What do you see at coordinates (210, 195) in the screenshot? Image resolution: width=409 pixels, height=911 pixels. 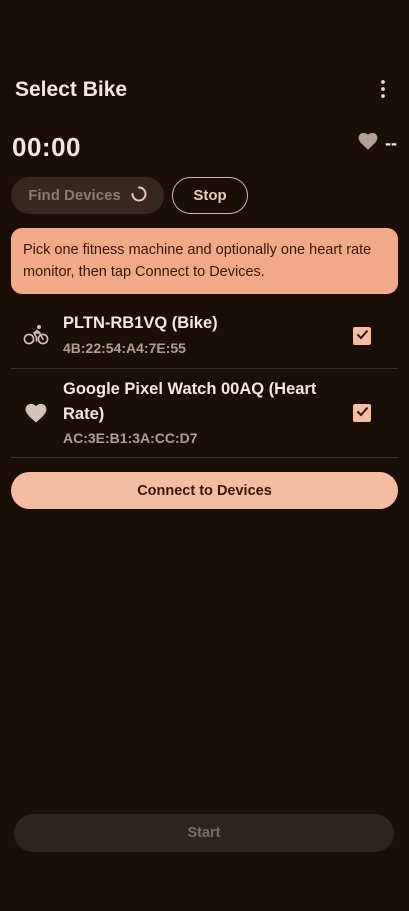 I see `stop-button: Stop` at bounding box center [210, 195].